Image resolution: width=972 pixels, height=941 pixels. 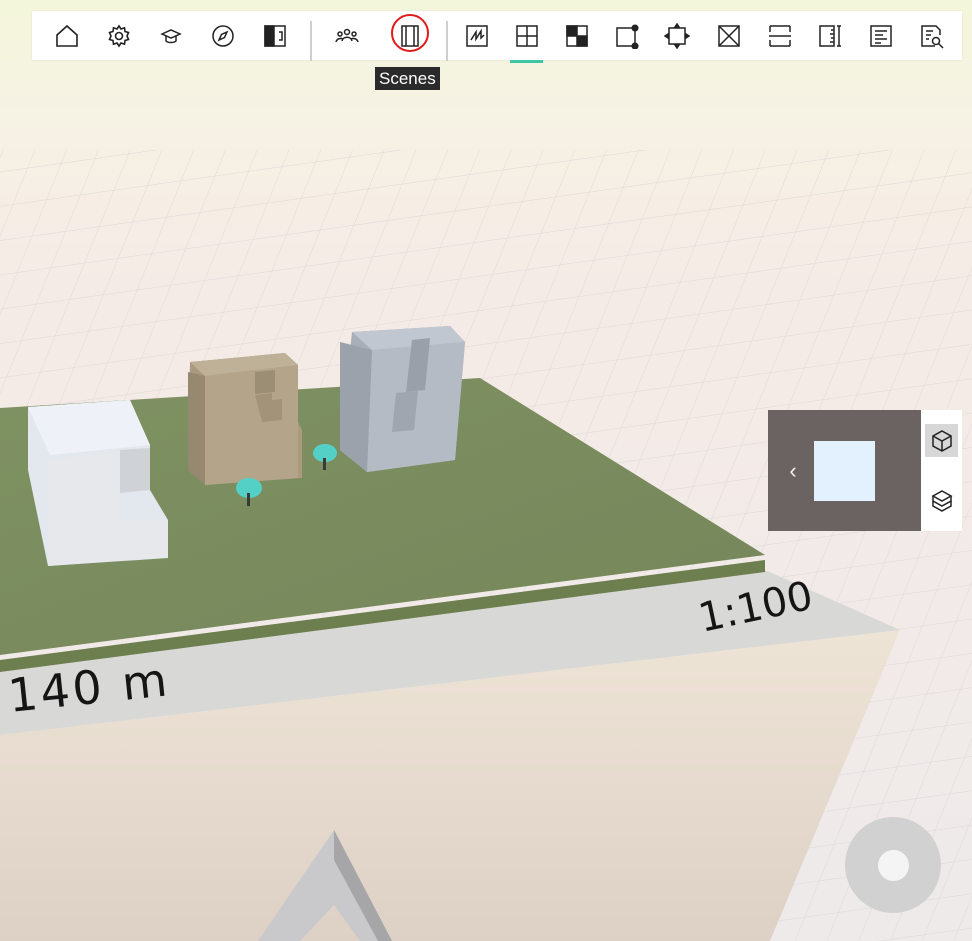 I want to click on joystick-knob, so click(x=893, y=865).